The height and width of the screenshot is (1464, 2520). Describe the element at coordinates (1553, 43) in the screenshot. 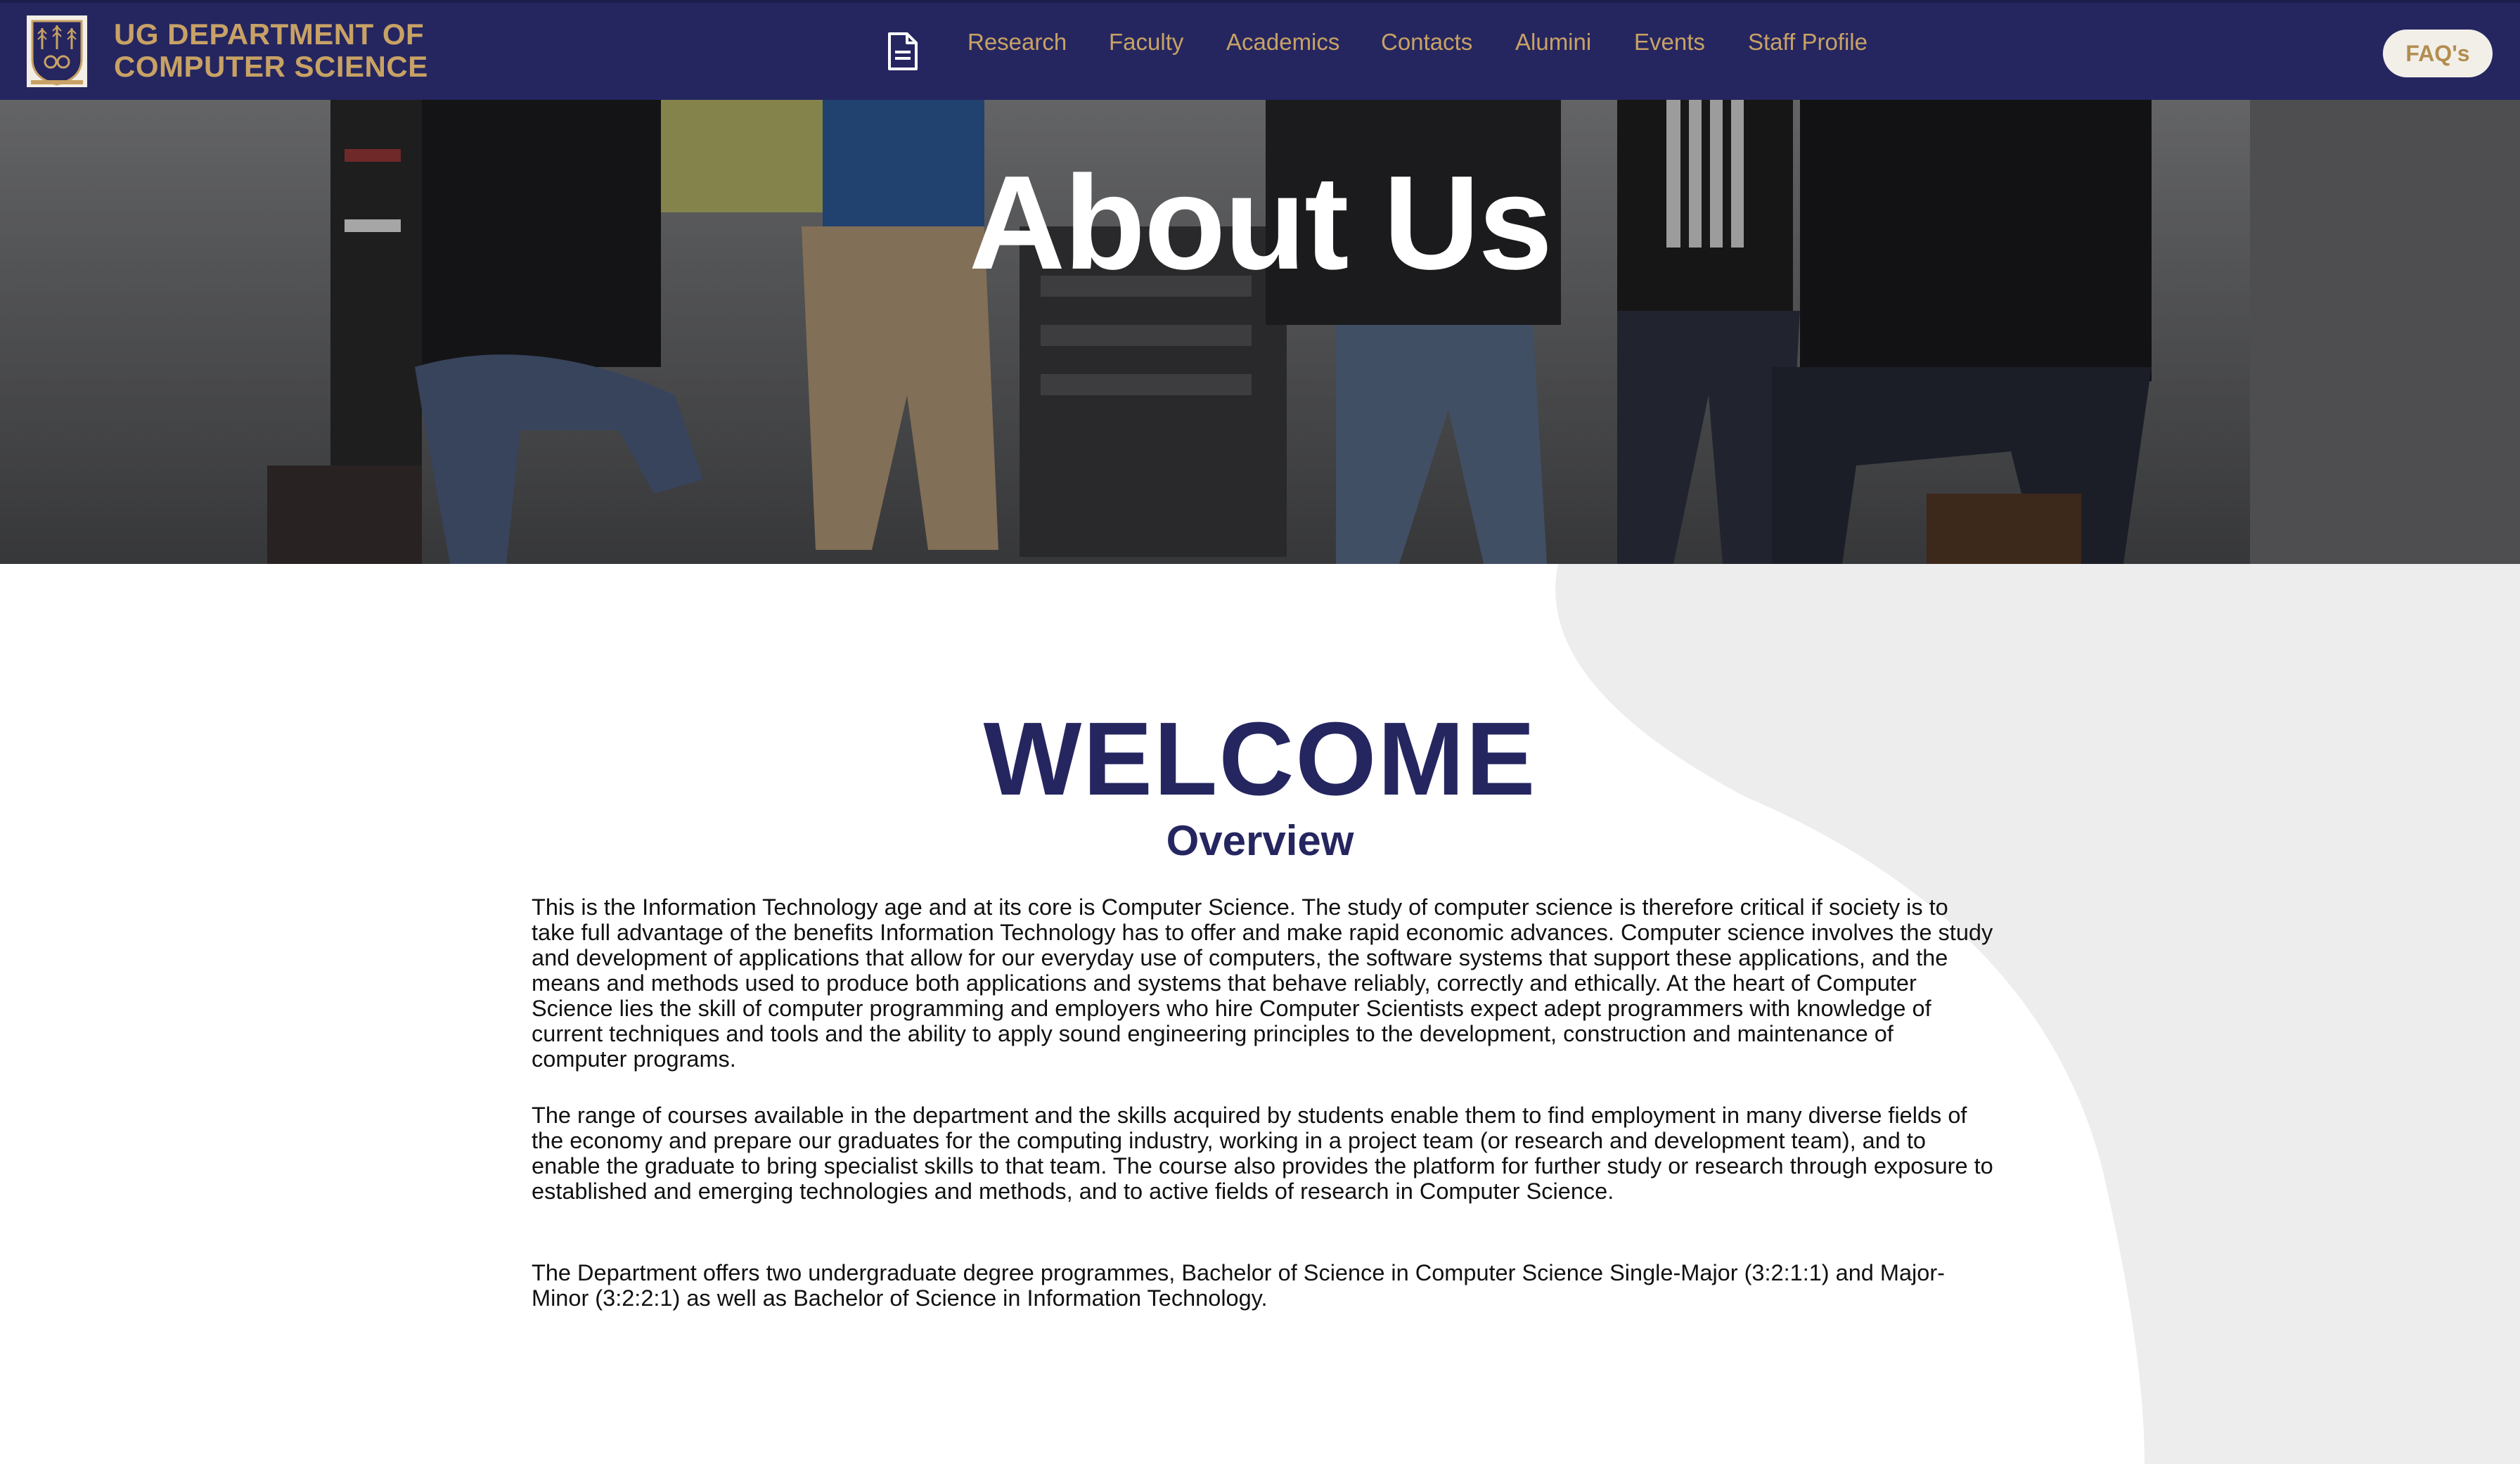

I see `nav-alumini: Alumini` at that location.